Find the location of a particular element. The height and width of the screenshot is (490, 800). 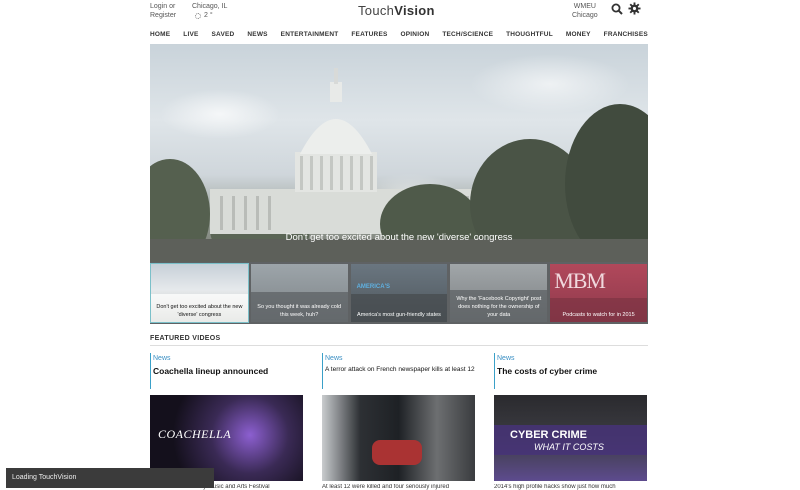

login-link: Login or is located at coordinates (163, 6).